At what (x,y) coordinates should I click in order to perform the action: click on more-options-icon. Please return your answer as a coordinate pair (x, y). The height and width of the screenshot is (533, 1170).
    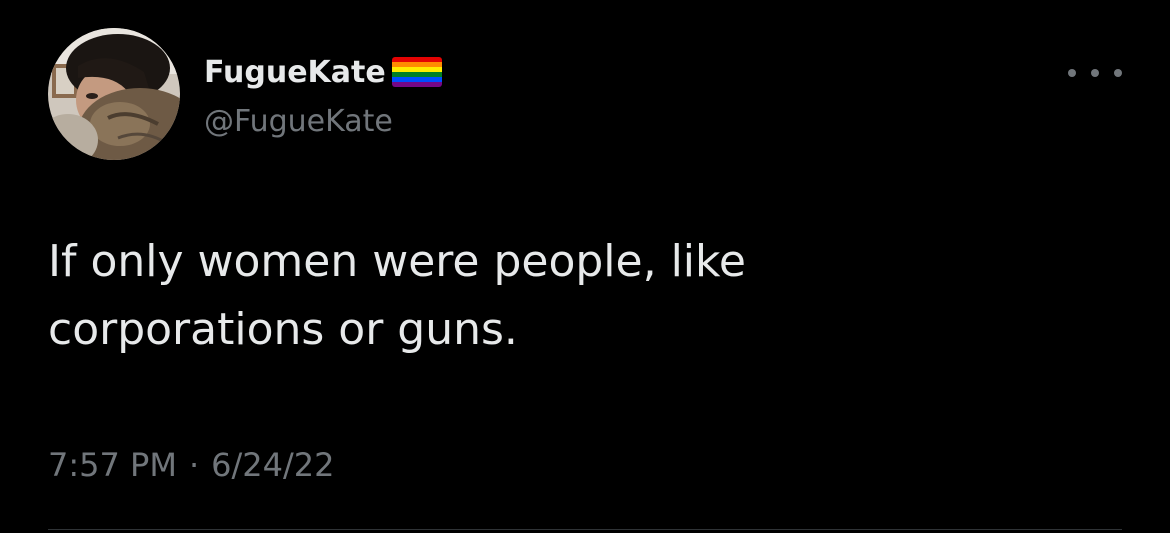
    Looking at the image, I should click on (1095, 73).